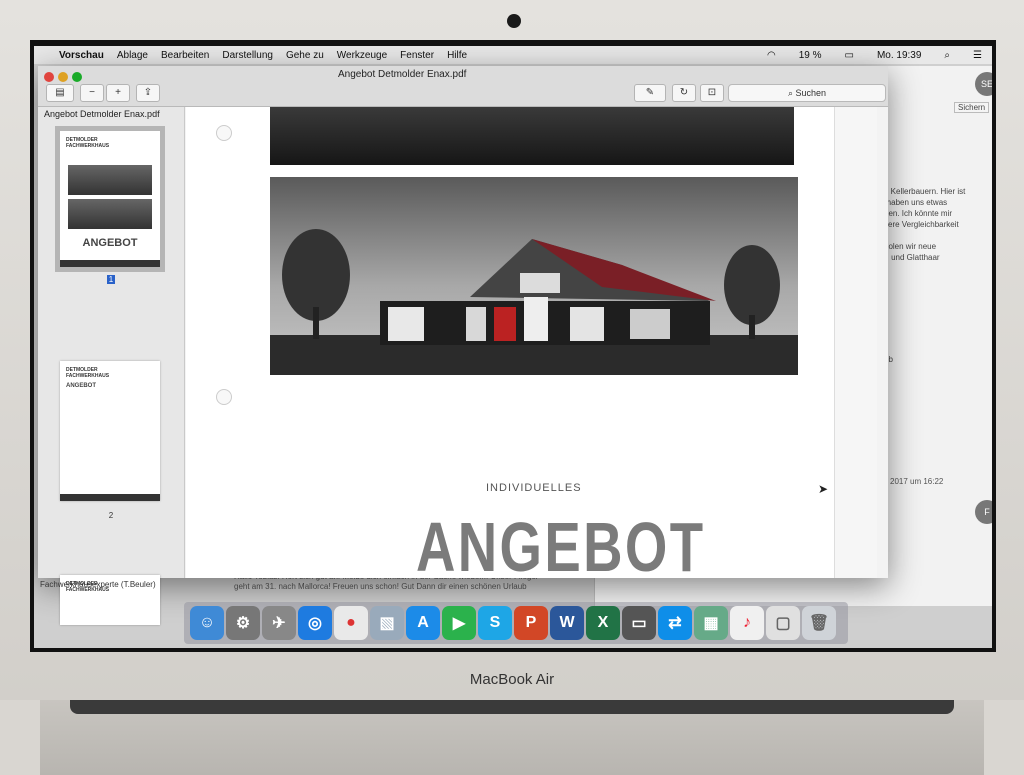 The height and width of the screenshot is (775, 1024). Describe the element at coordinates (247, 55) in the screenshot. I see `menu-darstellung: Darstellung` at that location.